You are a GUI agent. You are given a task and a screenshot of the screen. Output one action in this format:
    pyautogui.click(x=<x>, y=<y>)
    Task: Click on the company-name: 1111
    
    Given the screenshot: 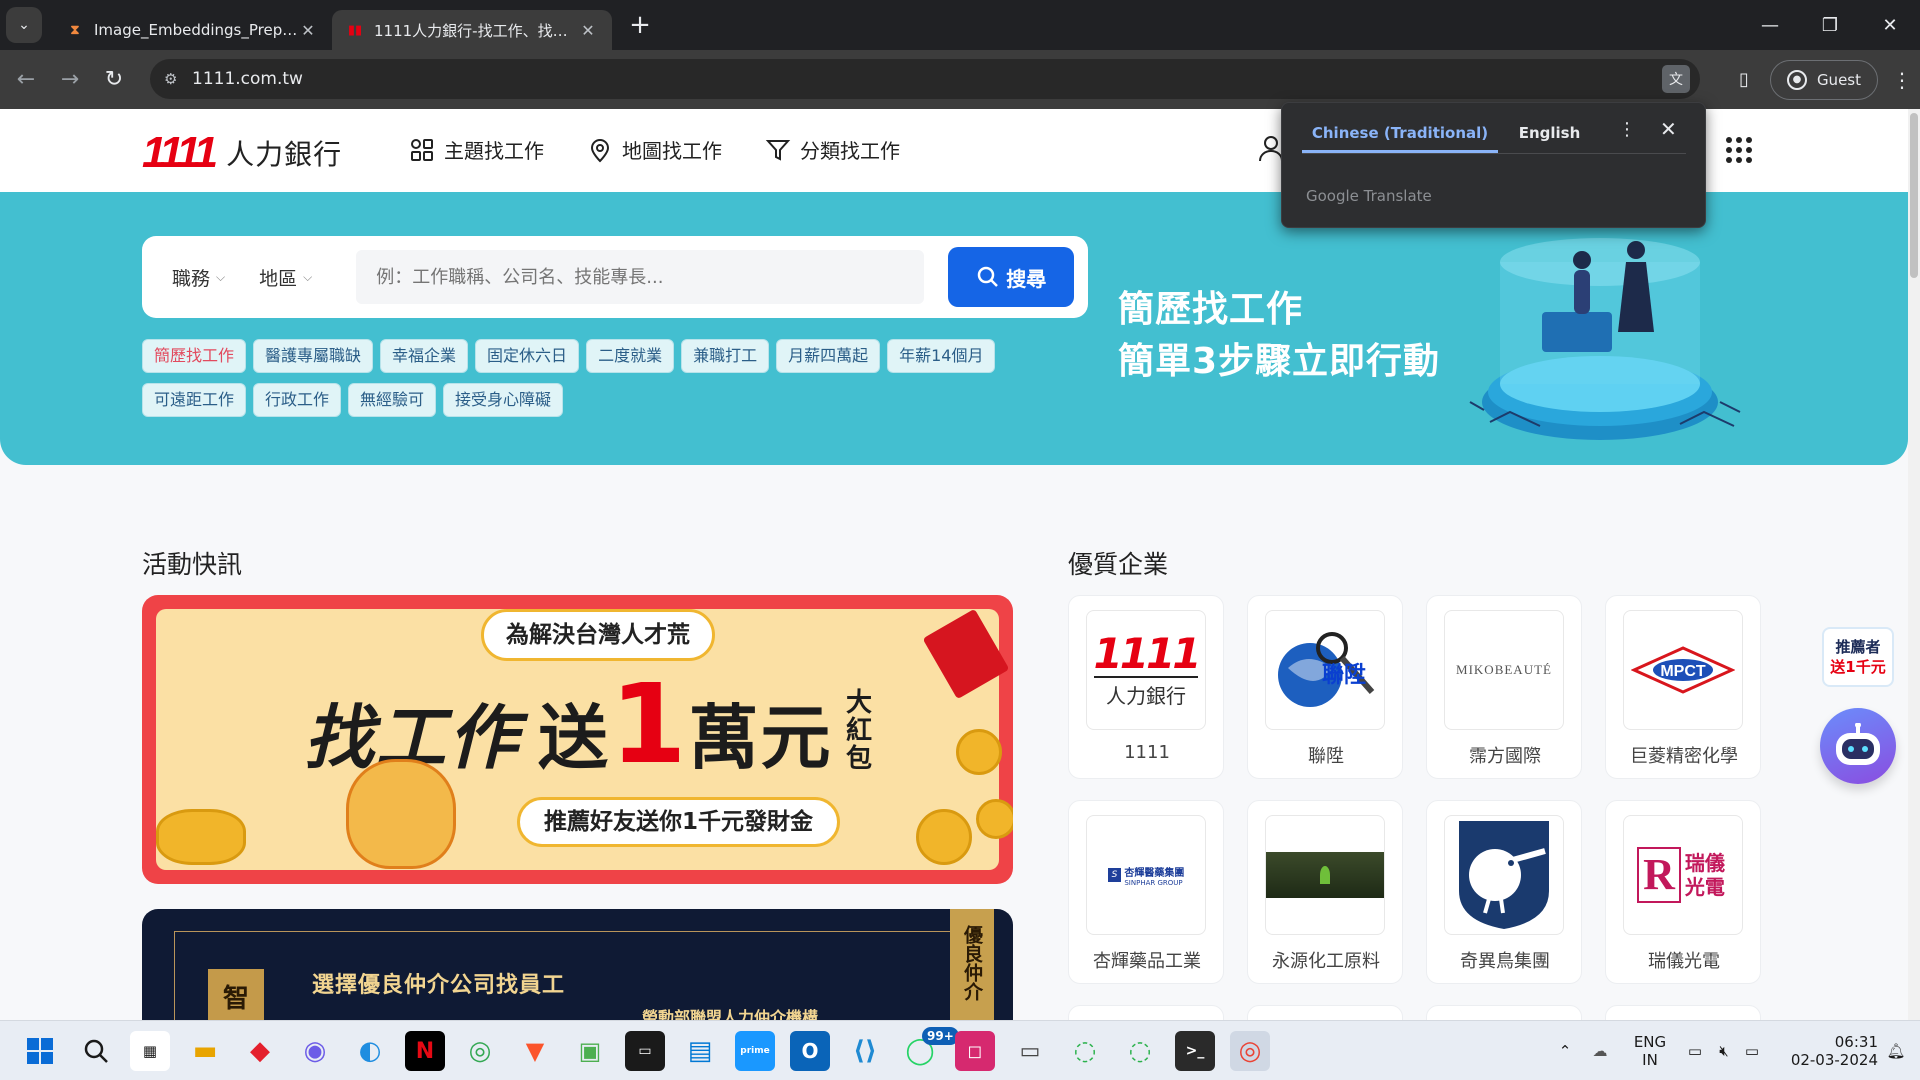 What is the action you would take?
    pyautogui.click(x=1147, y=752)
    